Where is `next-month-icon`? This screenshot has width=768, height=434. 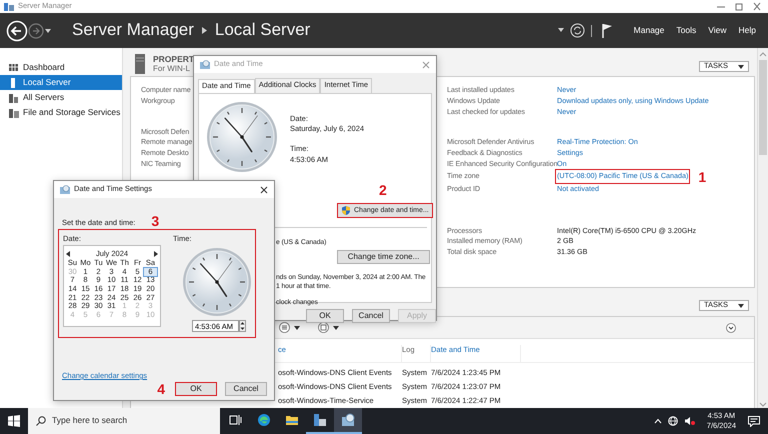
next-month-icon is located at coordinates (155, 253).